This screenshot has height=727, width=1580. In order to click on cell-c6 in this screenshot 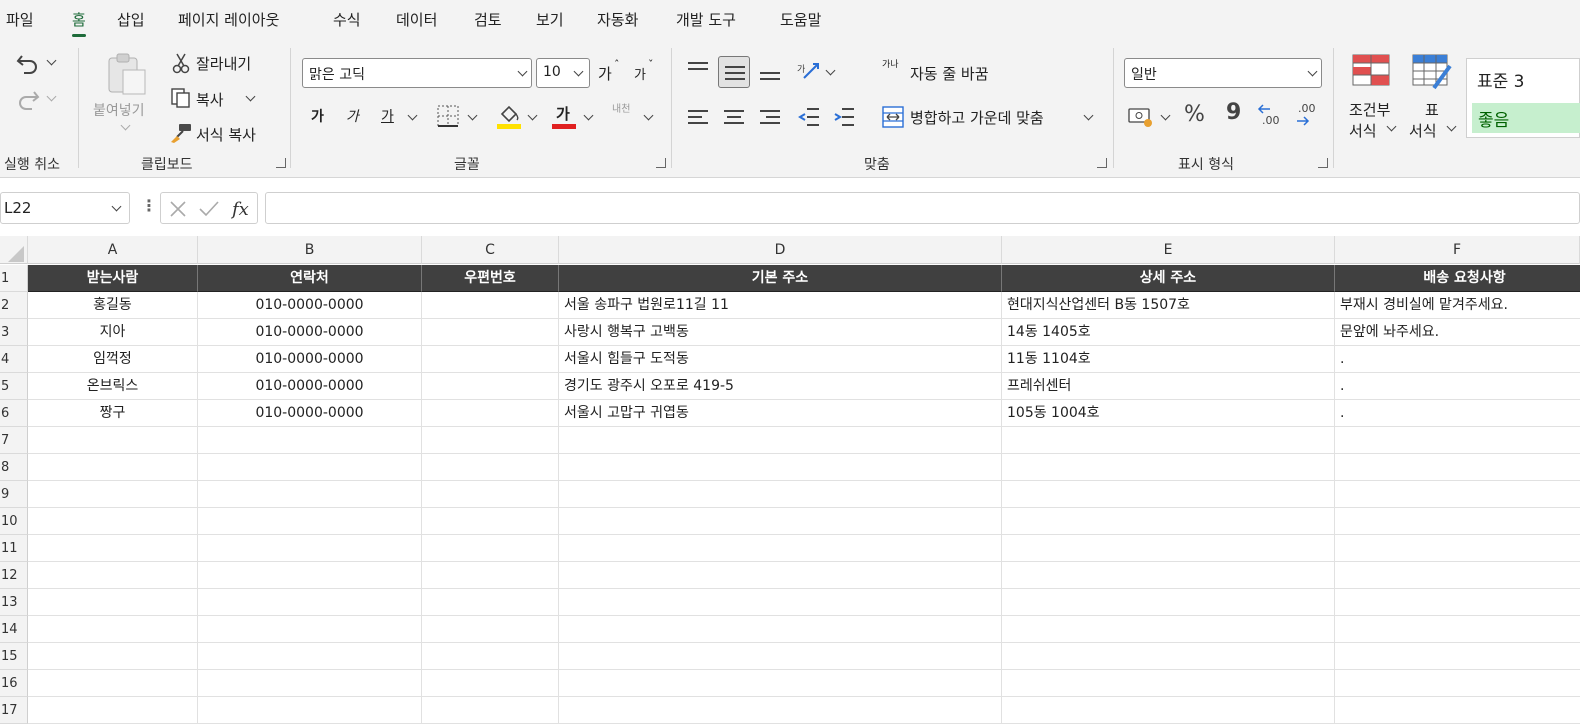, I will do `click(490, 413)`.